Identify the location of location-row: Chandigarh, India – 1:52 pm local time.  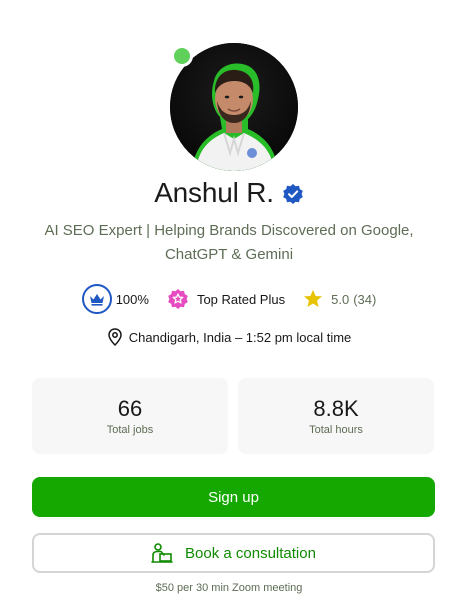
(229, 337).